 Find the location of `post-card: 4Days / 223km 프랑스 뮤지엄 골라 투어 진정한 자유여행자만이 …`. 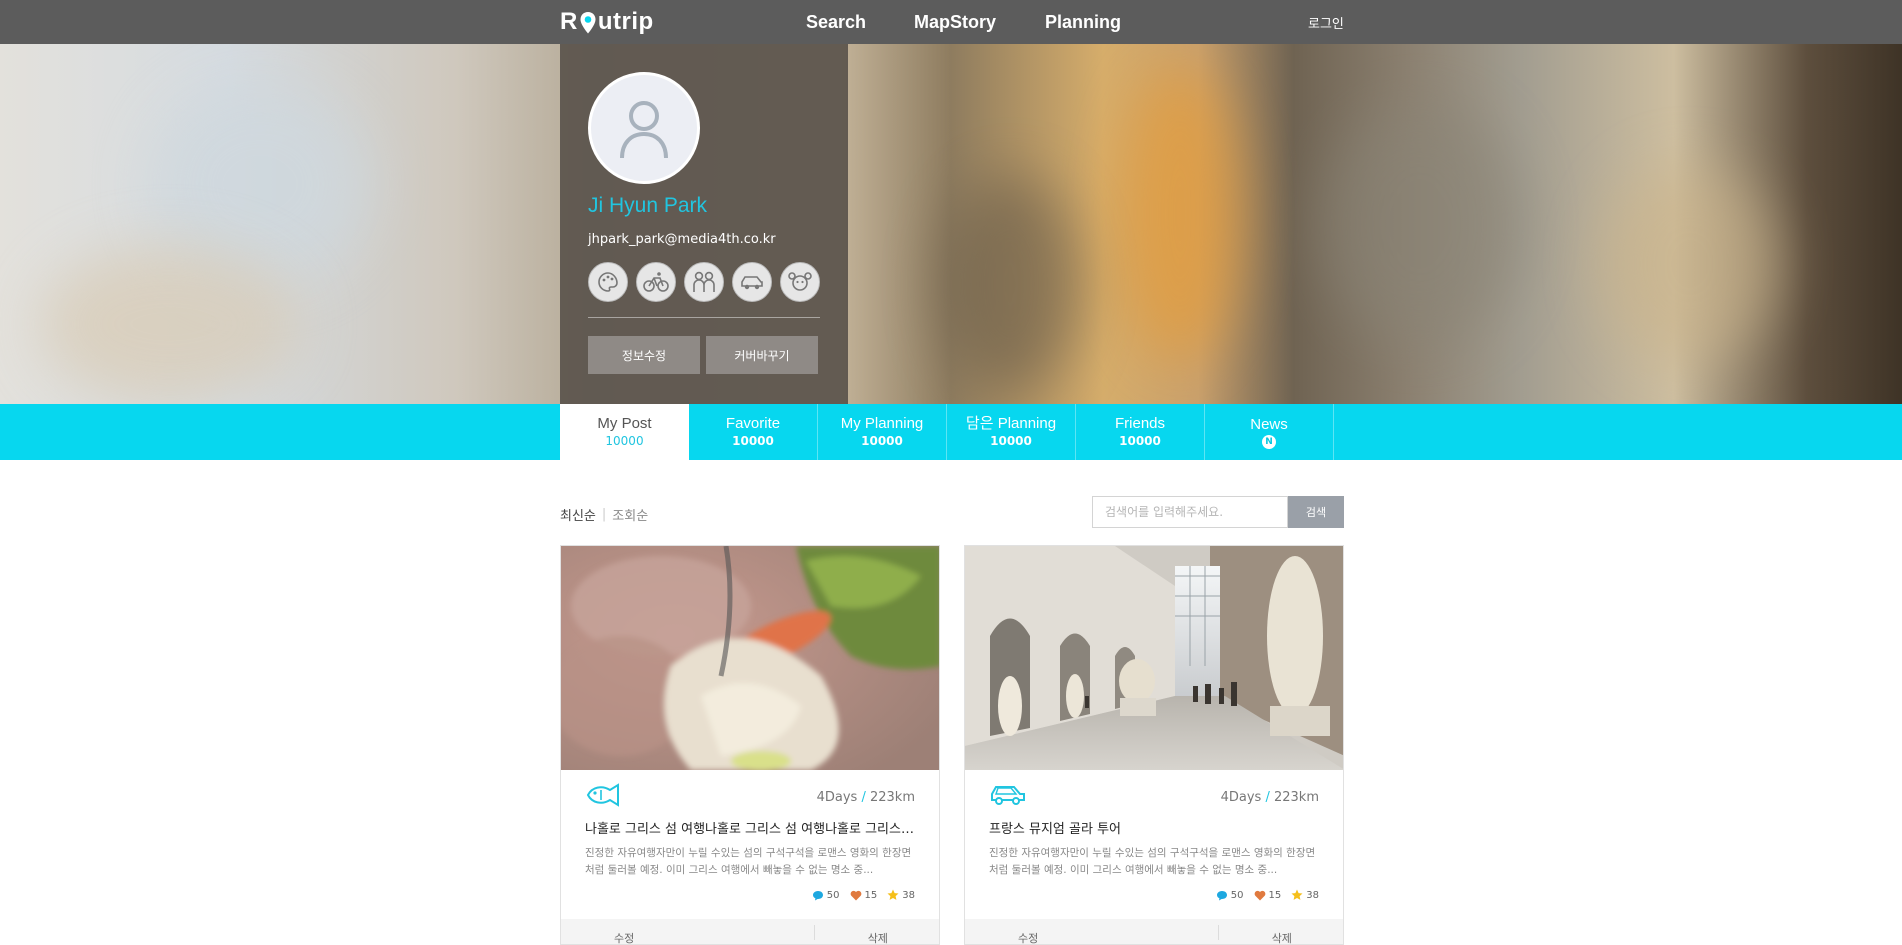

post-card: 4Days / 223km 프랑스 뮤지엄 골라 투어 진정한 자유여행자만이 … is located at coordinates (1154, 745).